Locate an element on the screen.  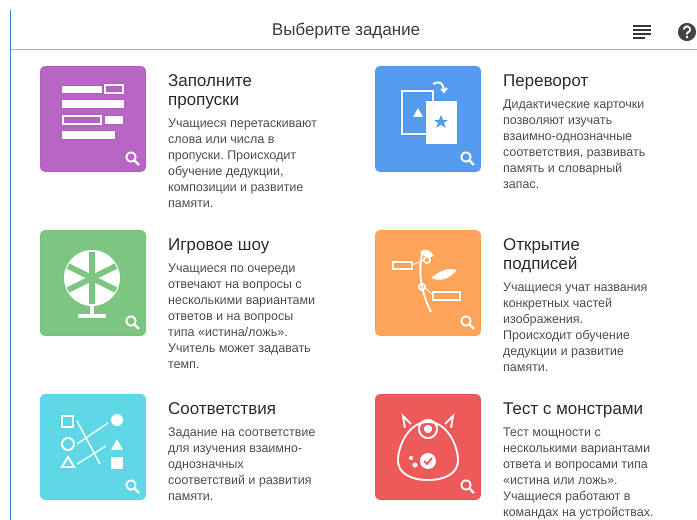
task-description: Задание на соответствие для изучения взаимно-однозначных соответствий и развития памяти. is located at coordinates (242, 464).